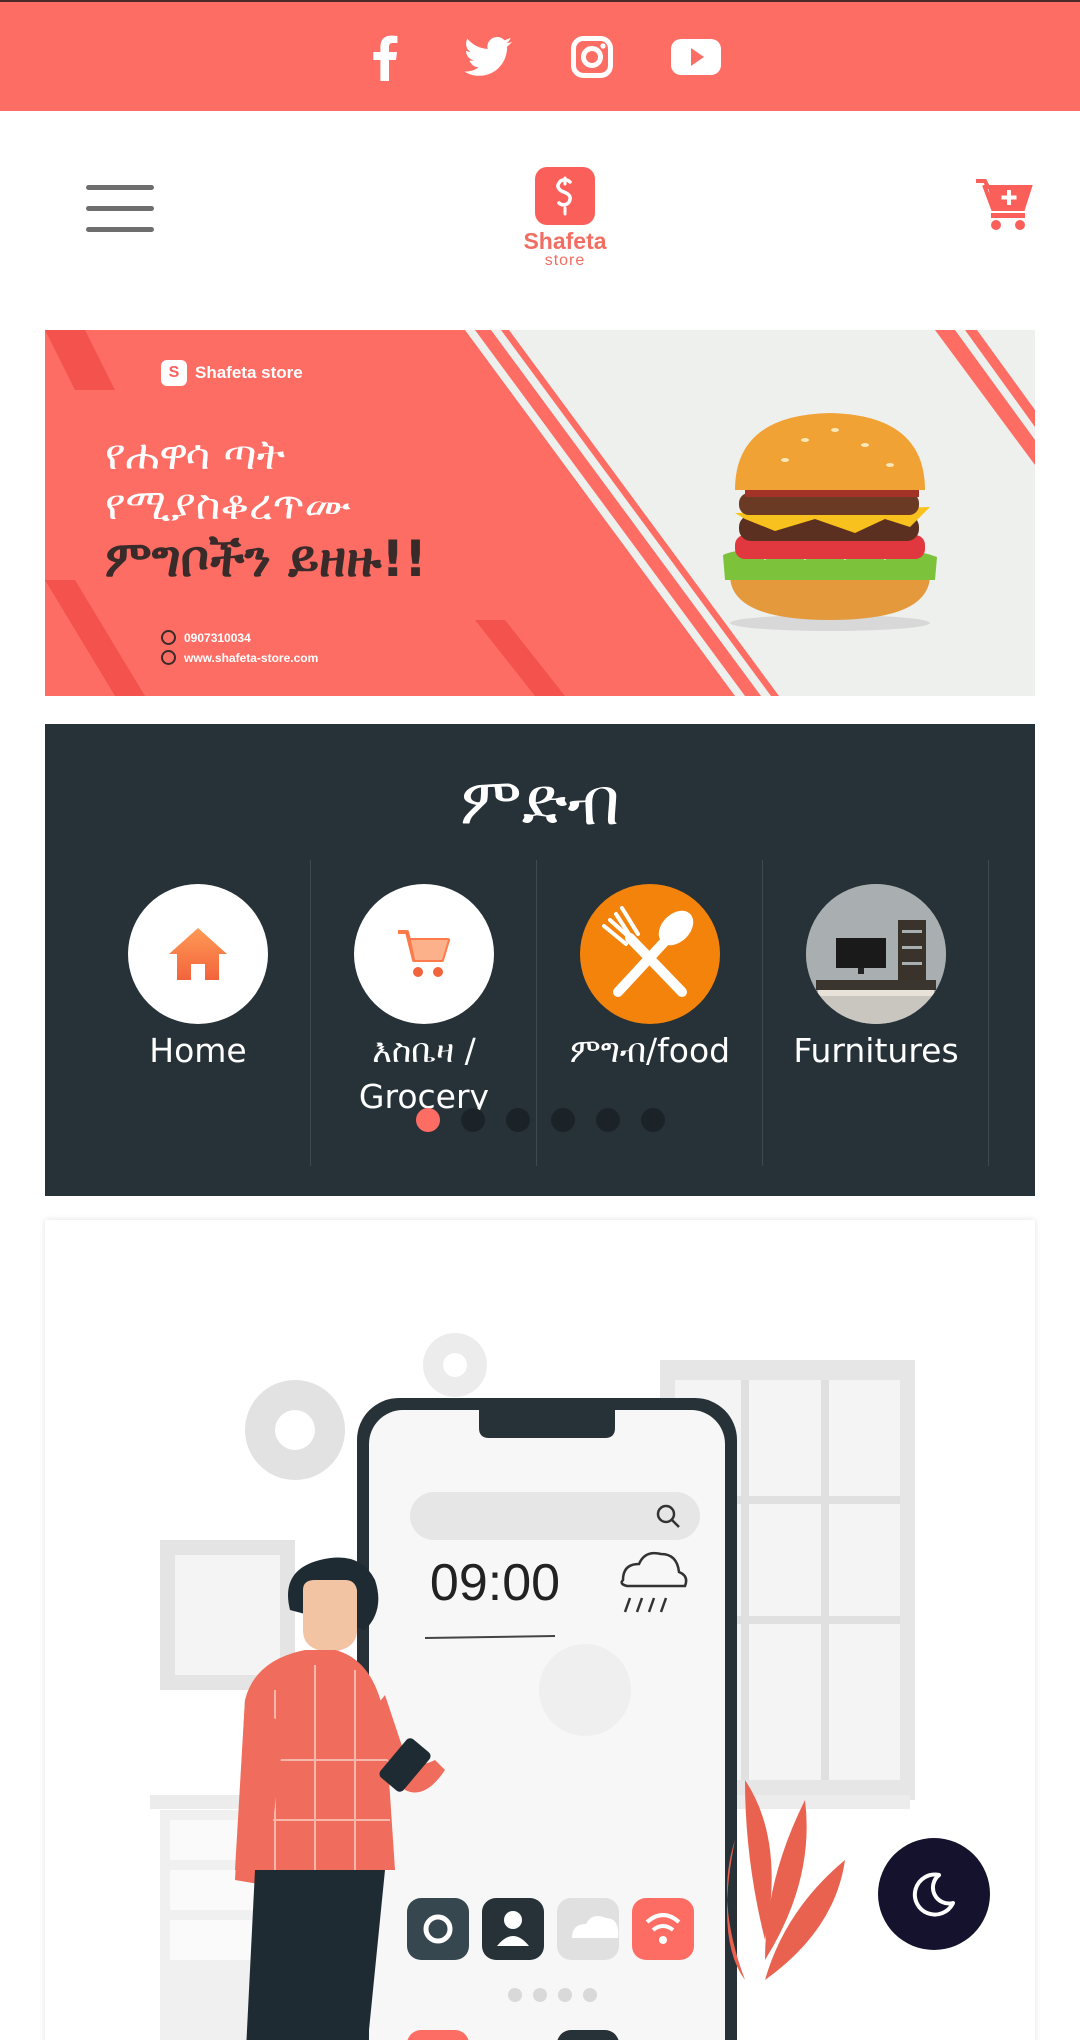  I want to click on banner-phone-text: 0907310034, so click(217, 637).